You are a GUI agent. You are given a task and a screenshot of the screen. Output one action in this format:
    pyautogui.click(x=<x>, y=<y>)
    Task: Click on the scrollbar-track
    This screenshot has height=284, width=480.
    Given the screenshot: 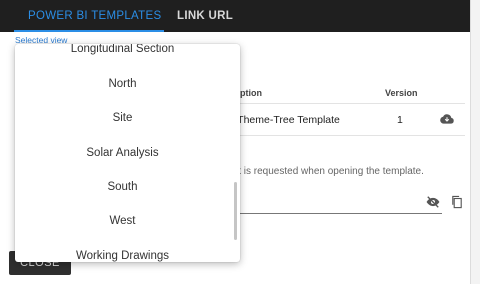 What is the action you would take?
    pyautogui.click(x=475, y=142)
    